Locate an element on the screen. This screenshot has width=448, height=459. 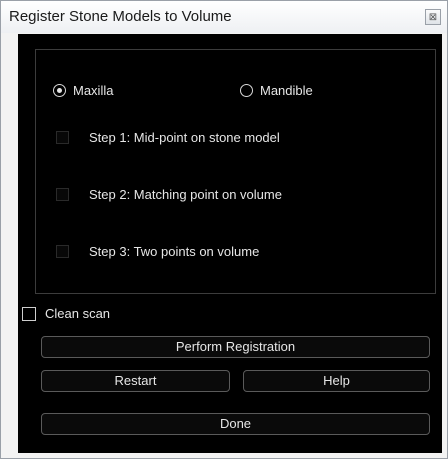
help-button: Help is located at coordinates (336, 381).